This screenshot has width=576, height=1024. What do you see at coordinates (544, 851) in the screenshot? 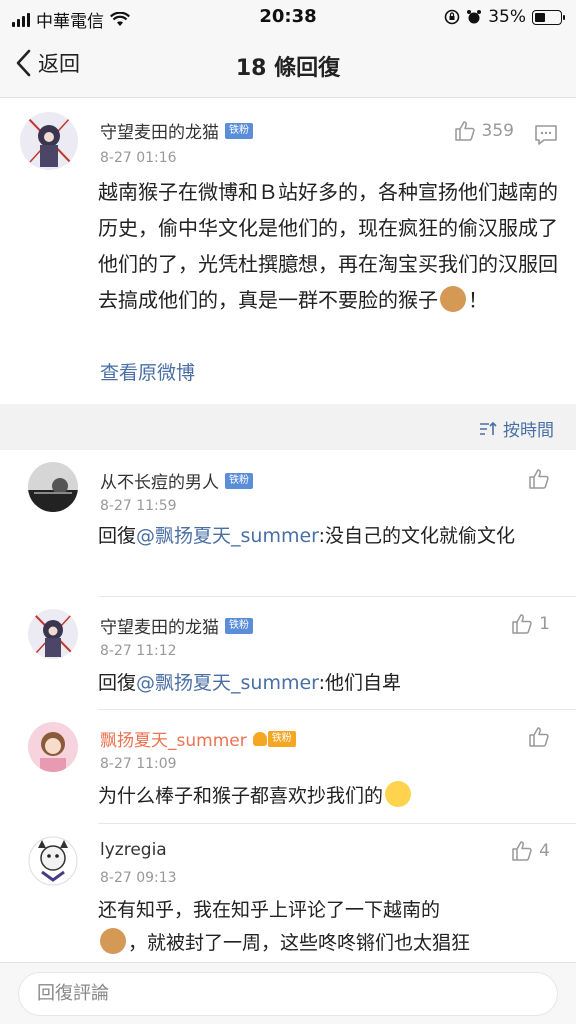
I see `like-count: 4` at bounding box center [544, 851].